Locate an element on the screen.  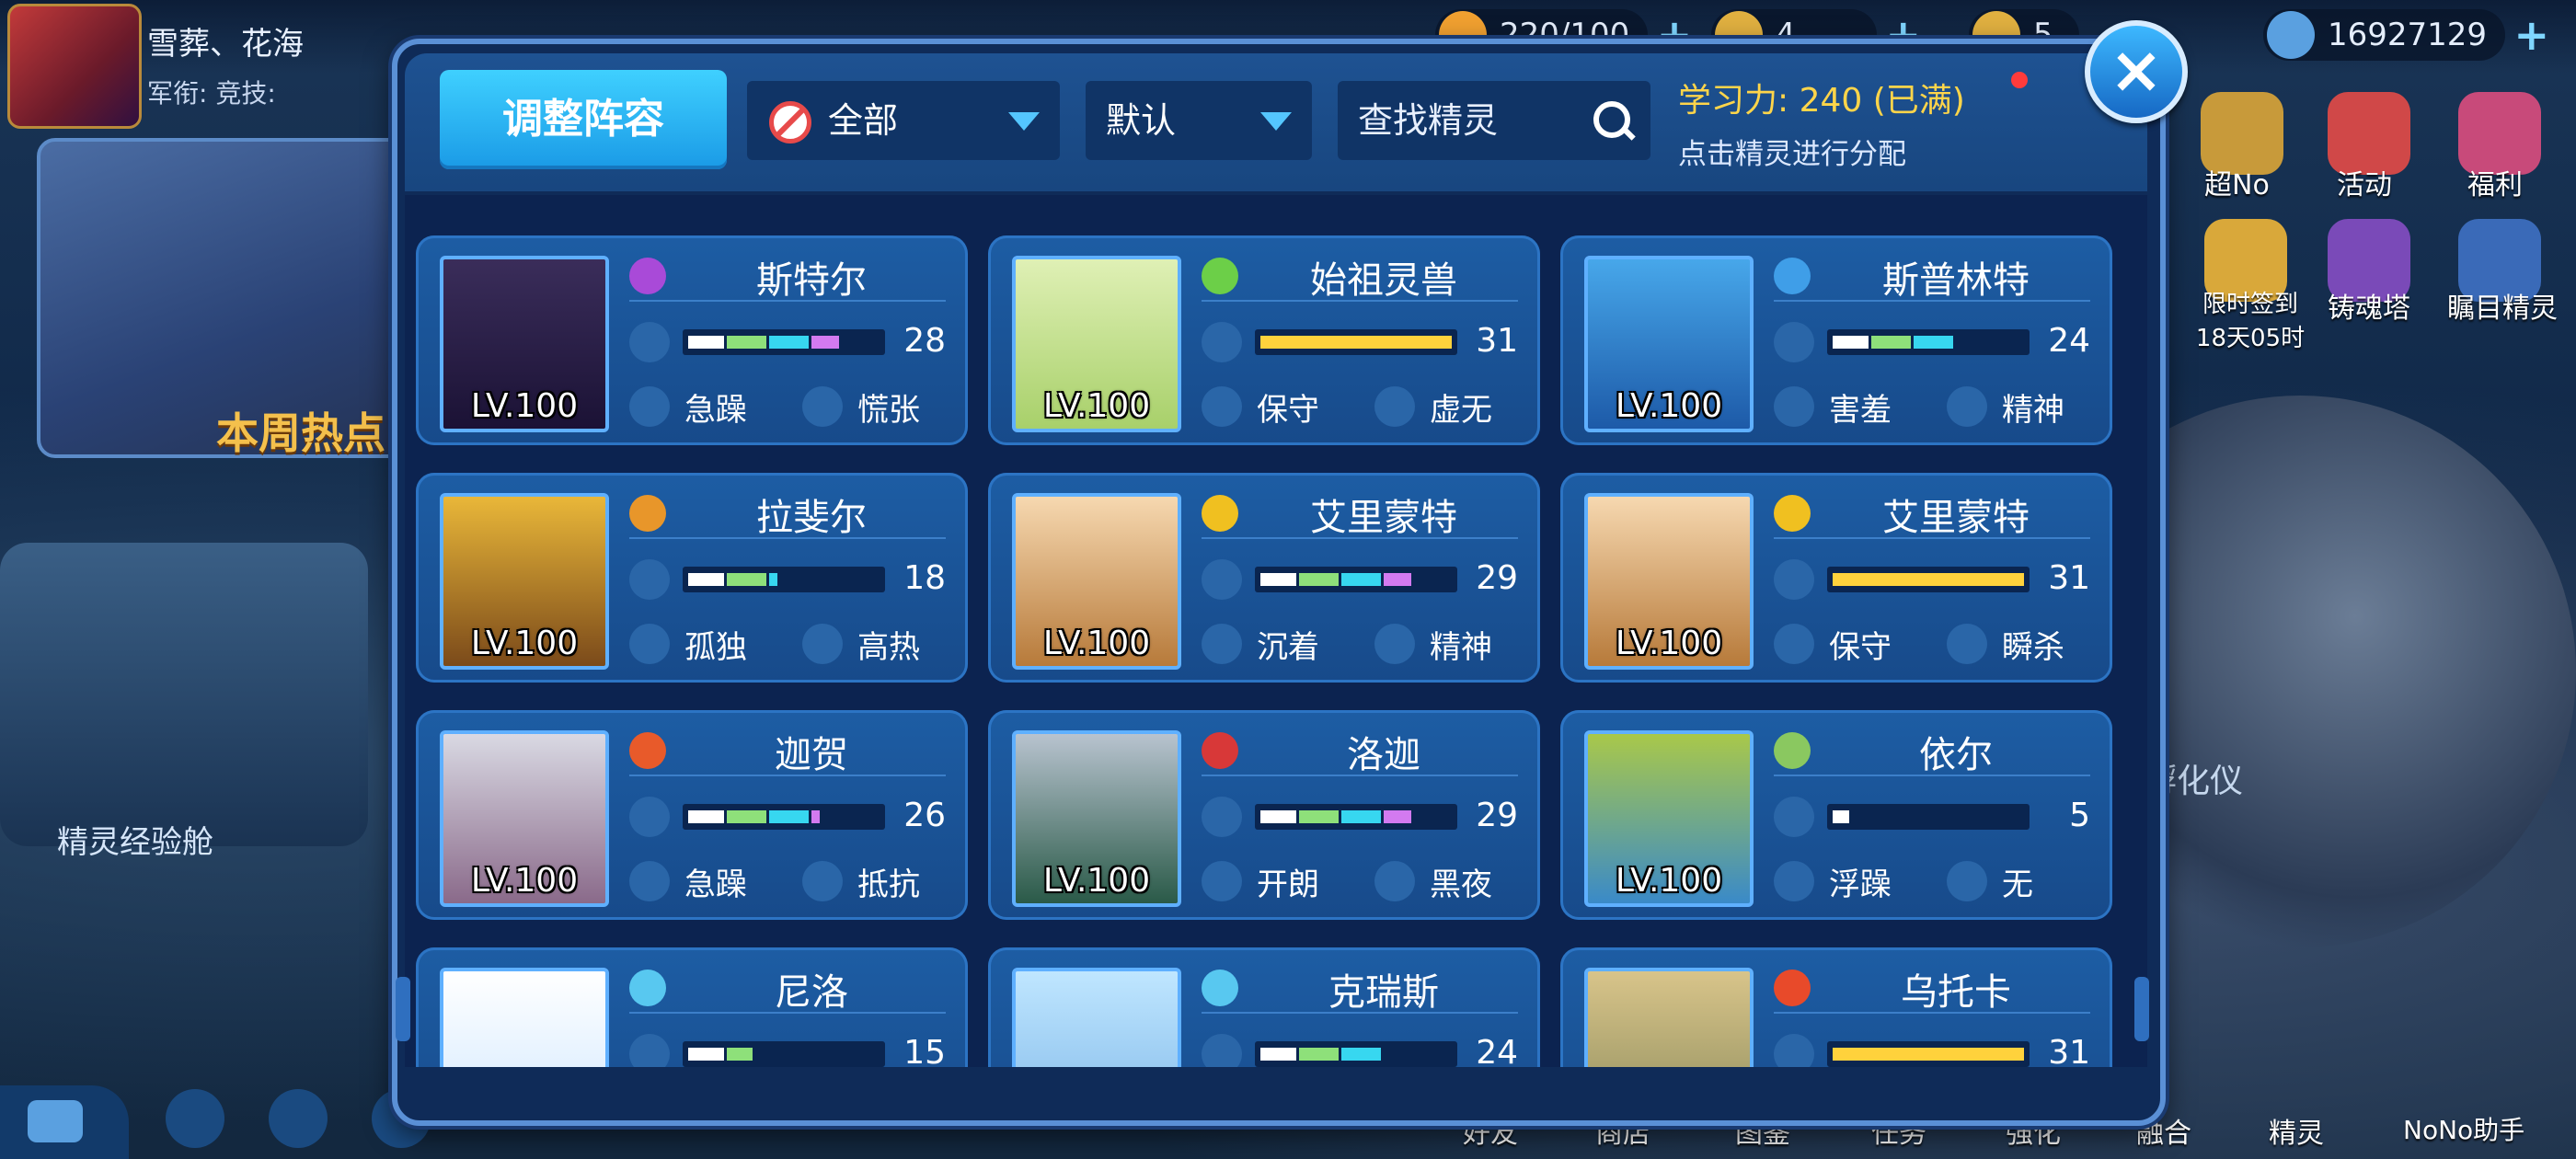
spirit-card: LV.100 依尔 5 浮躁 无 is located at coordinates (1836, 815).